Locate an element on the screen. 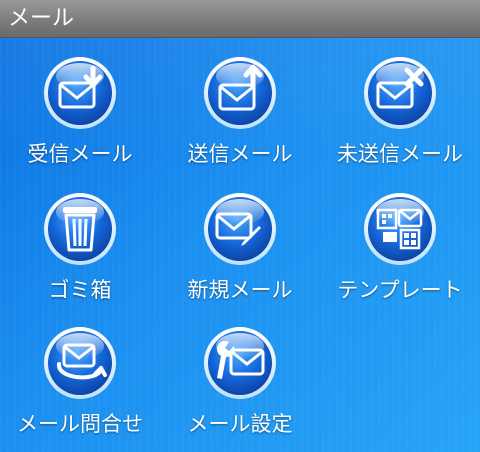 Image resolution: width=480 pixels, height=452 pixels. menu-item-trash: ゴミ箱 is located at coordinates (80, 240).